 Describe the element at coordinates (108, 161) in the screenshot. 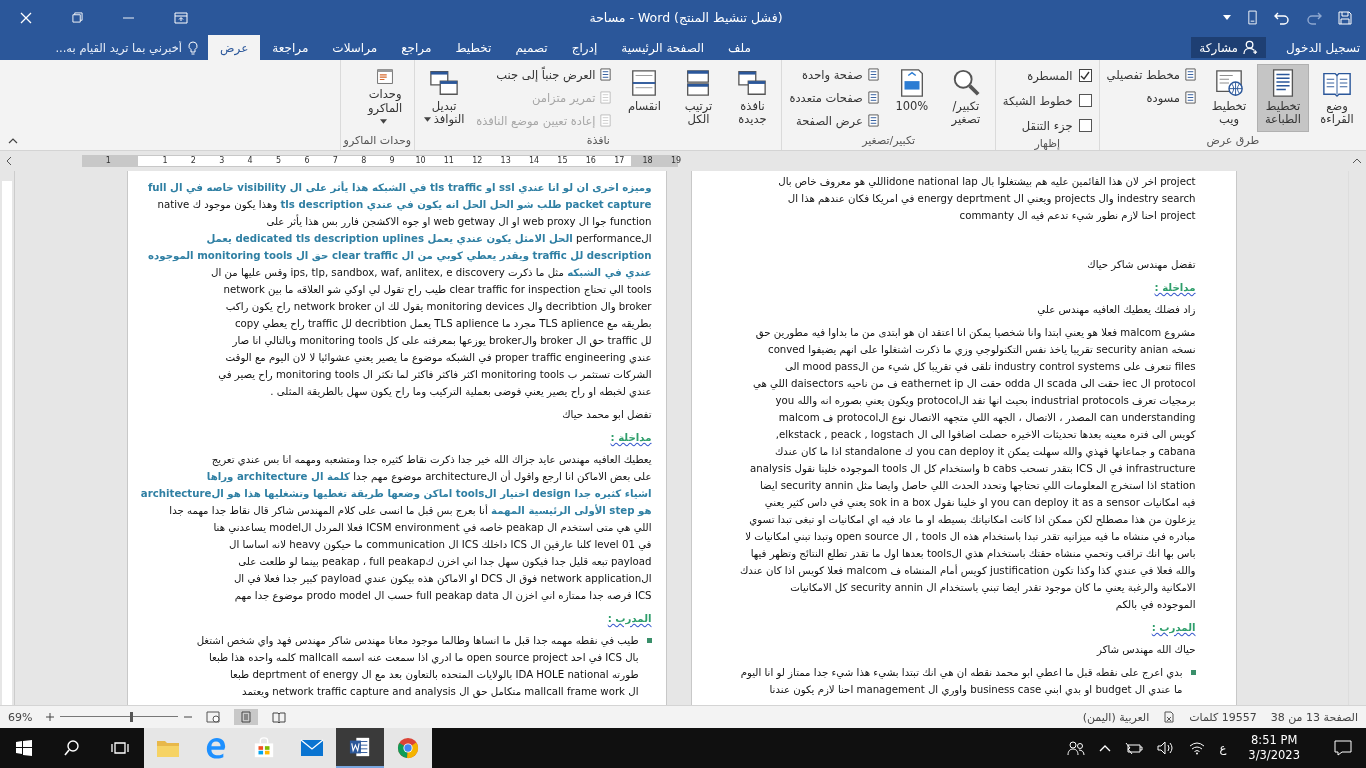

I see `ruler-number: 1` at that location.